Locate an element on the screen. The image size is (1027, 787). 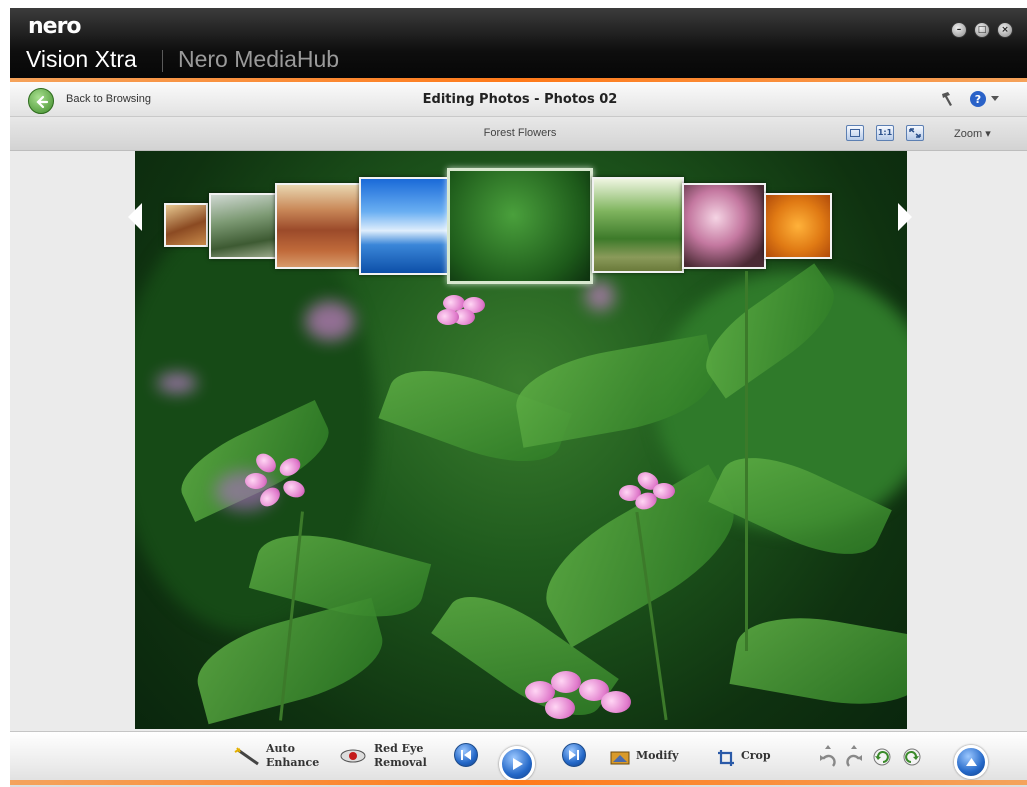
thumb-desert-arch is located at coordinates (186, 225).